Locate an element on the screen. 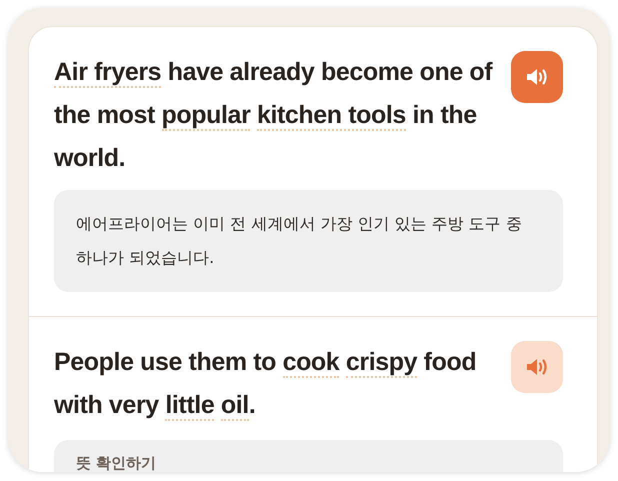  vocab-word: crispy is located at coordinates (382, 363).